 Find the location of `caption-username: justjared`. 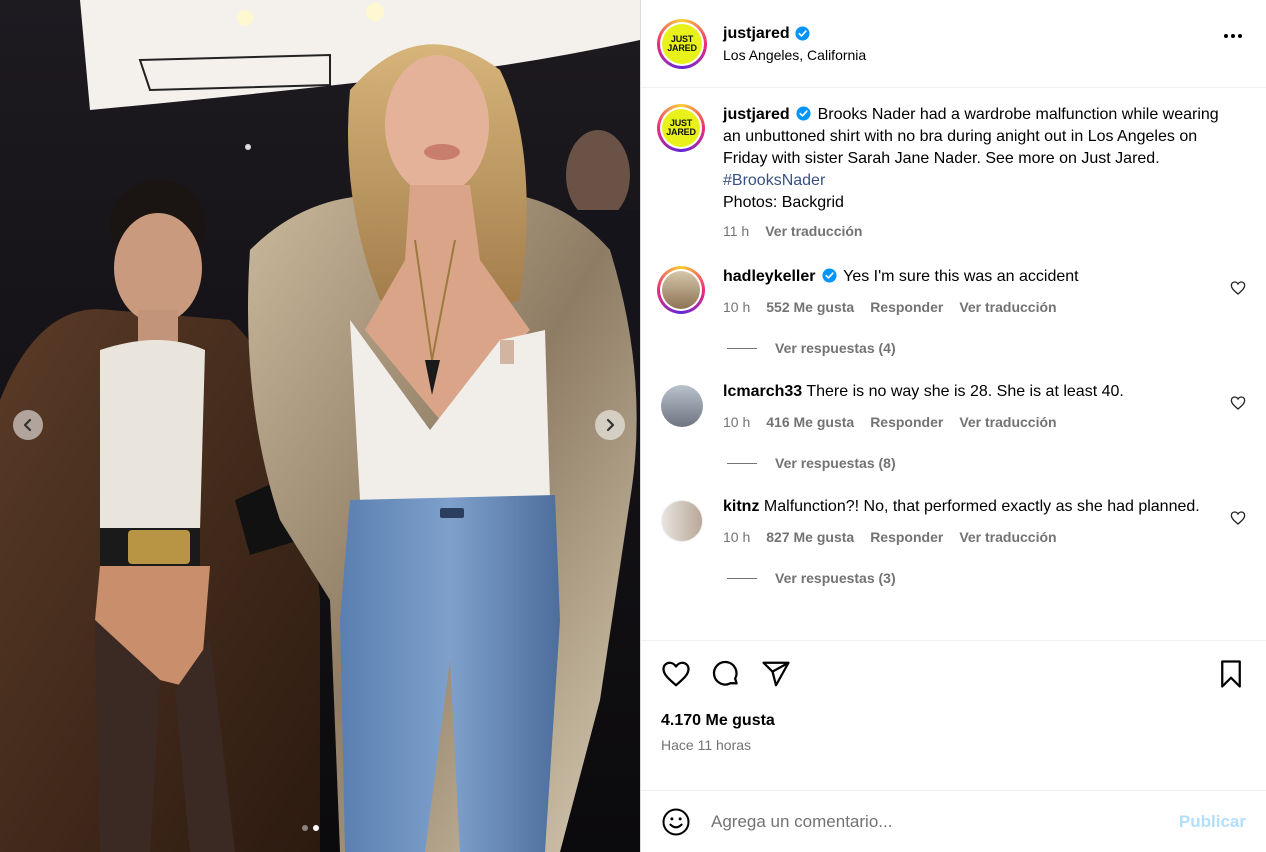

caption-username: justjared is located at coordinates (756, 114).